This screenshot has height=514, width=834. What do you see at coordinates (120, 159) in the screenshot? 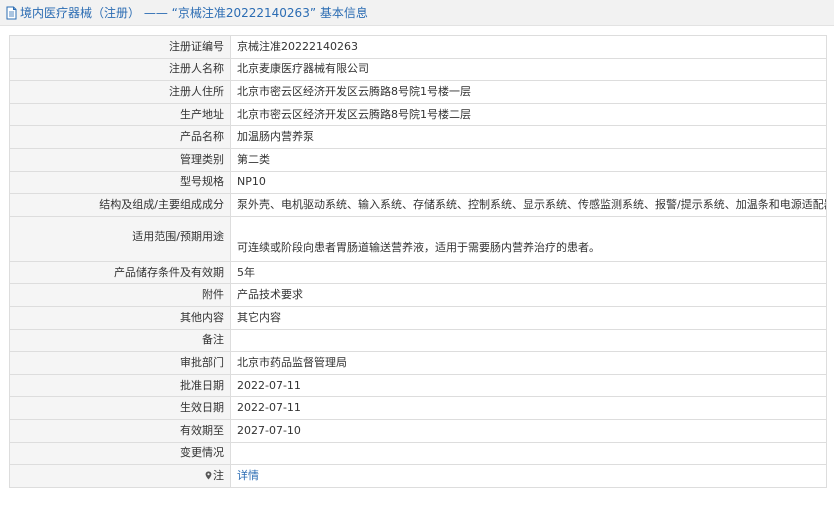
I see `row-label: 管理类别` at bounding box center [120, 159].